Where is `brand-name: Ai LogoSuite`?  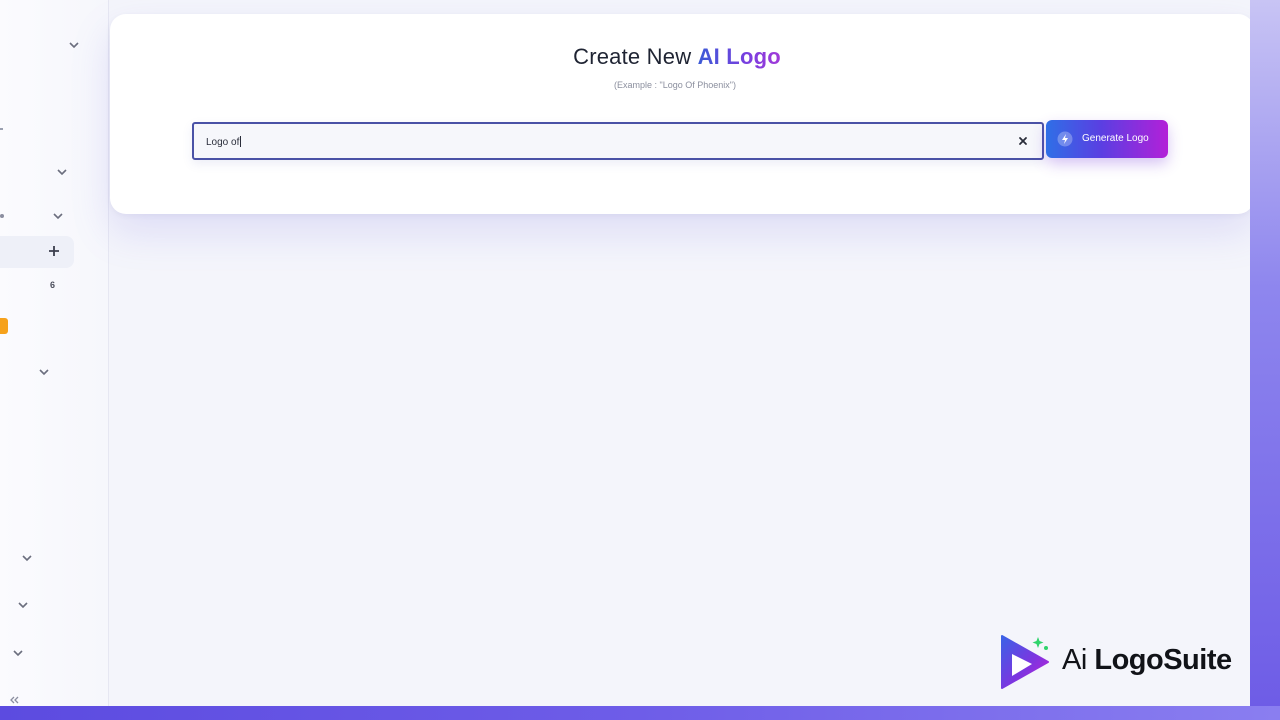
brand-name: Ai LogoSuite is located at coordinates (1147, 660).